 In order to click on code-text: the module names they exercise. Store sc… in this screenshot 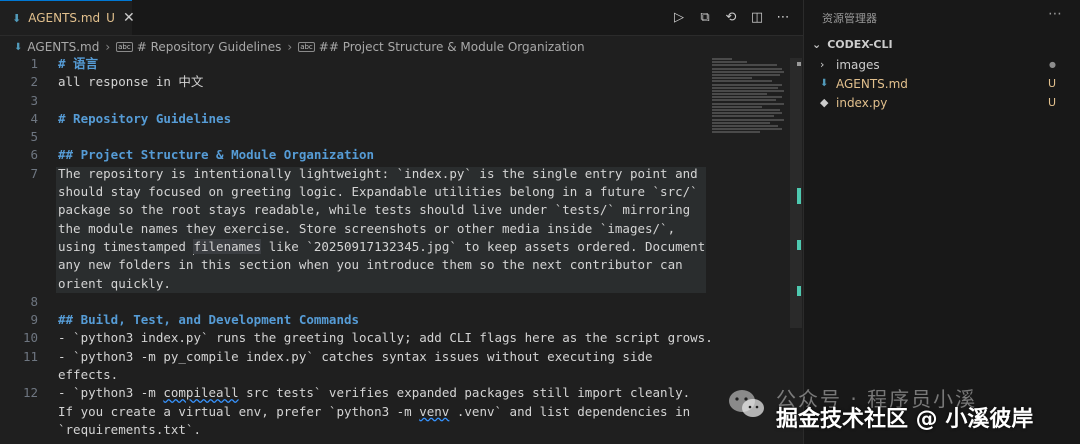, I will do `click(367, 228)`.